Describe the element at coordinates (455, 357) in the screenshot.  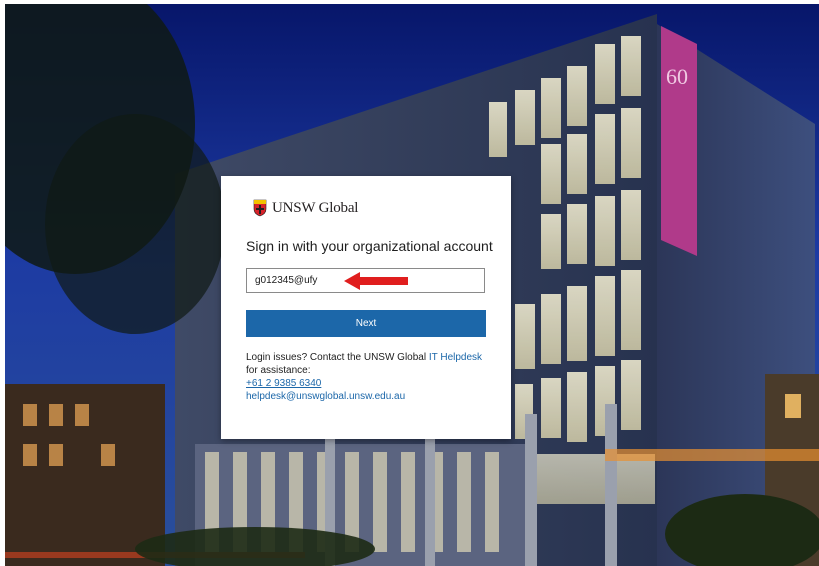
I see `it-helpdesk-link: IT Helpdesk` at that location.